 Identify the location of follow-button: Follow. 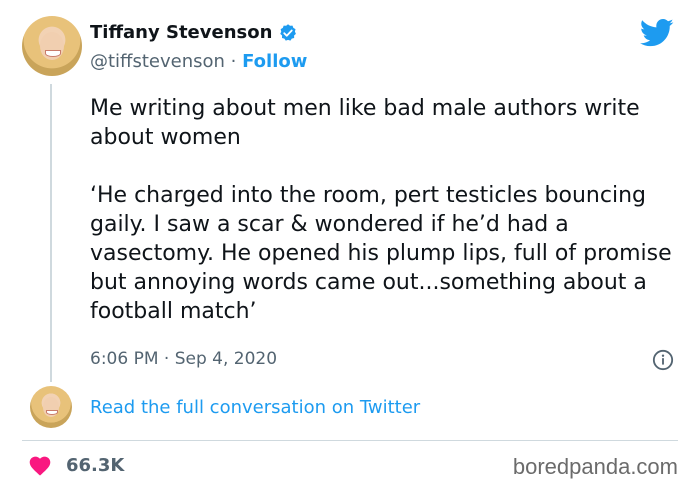
(274, 61).